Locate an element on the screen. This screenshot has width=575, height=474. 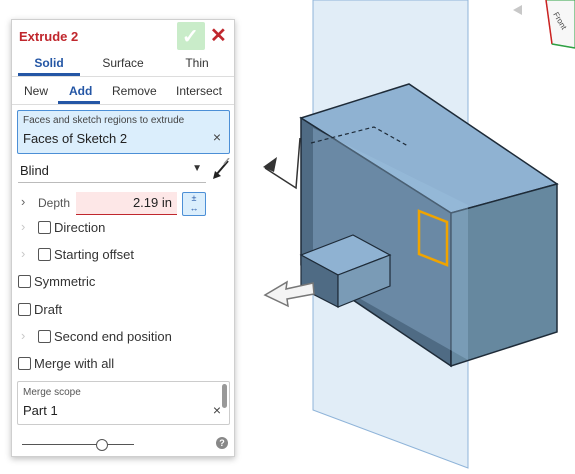
merge-with-all-label: Merge with all is located at coordinates (74, 363).